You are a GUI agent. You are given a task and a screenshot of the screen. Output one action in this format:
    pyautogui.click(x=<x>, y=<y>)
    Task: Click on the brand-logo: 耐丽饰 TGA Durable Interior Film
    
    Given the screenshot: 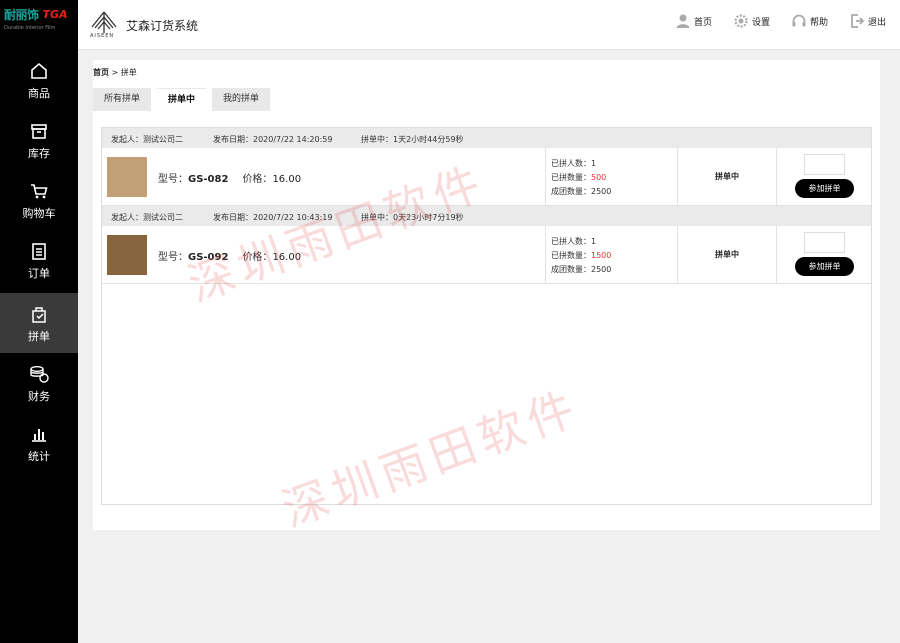 What is the action you would take?
    pyautogui.click(x=39, y=23)
    